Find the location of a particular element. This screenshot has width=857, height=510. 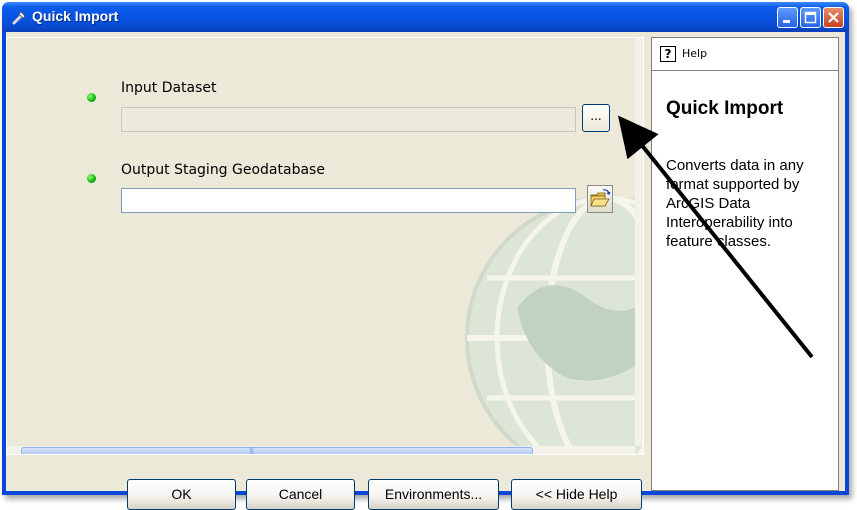

input-dataset-label: Input Dataset is located at coordinates (169, 88).